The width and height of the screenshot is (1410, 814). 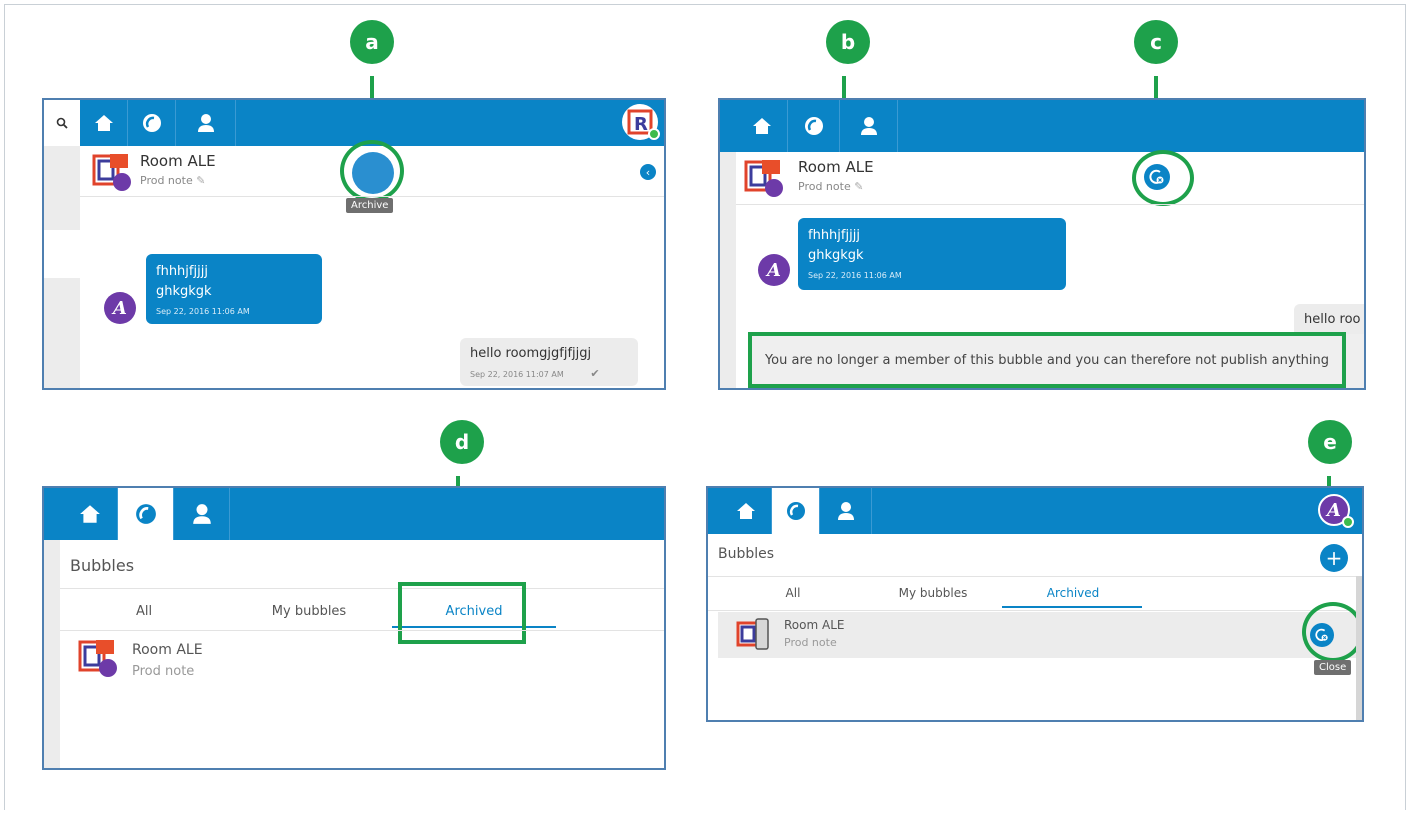 I want to click on marker-b: b, so click(x=848, y=42).